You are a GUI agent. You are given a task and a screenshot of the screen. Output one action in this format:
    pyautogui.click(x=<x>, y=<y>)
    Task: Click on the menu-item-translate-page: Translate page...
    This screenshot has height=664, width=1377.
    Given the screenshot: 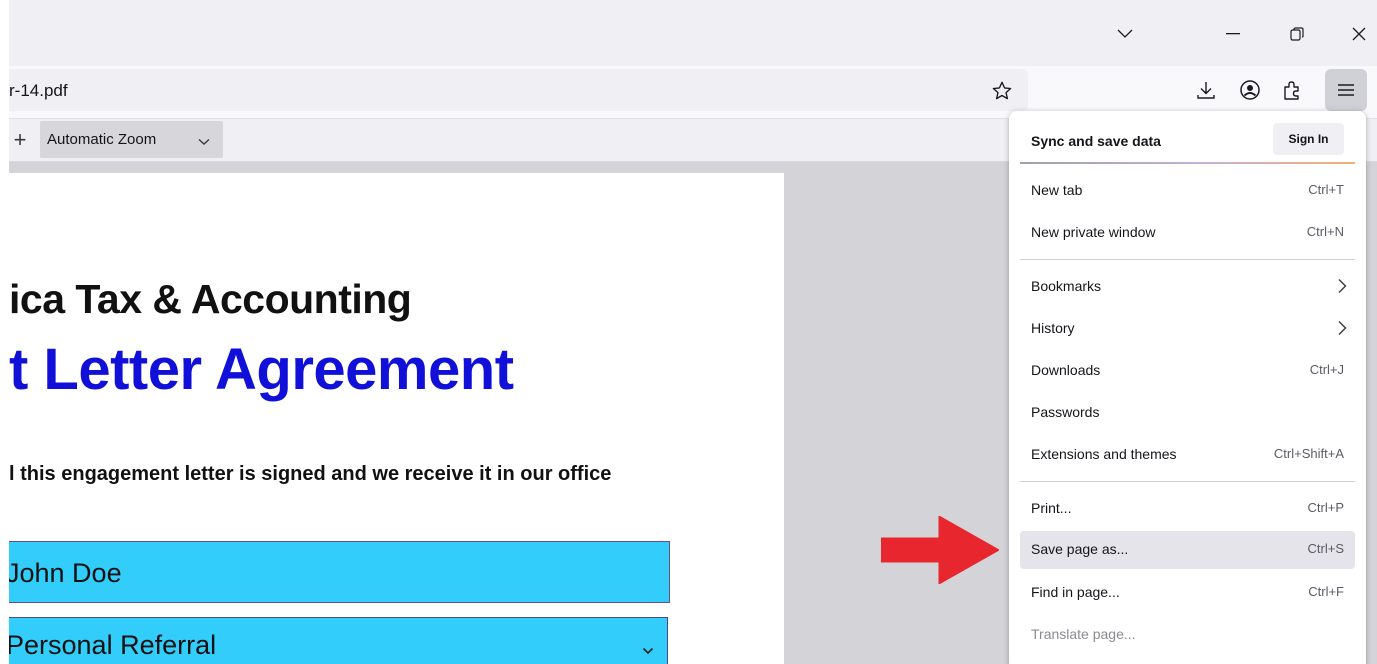 What is the action you would take?
    pyautogui.click(x=1187, y=635)
    